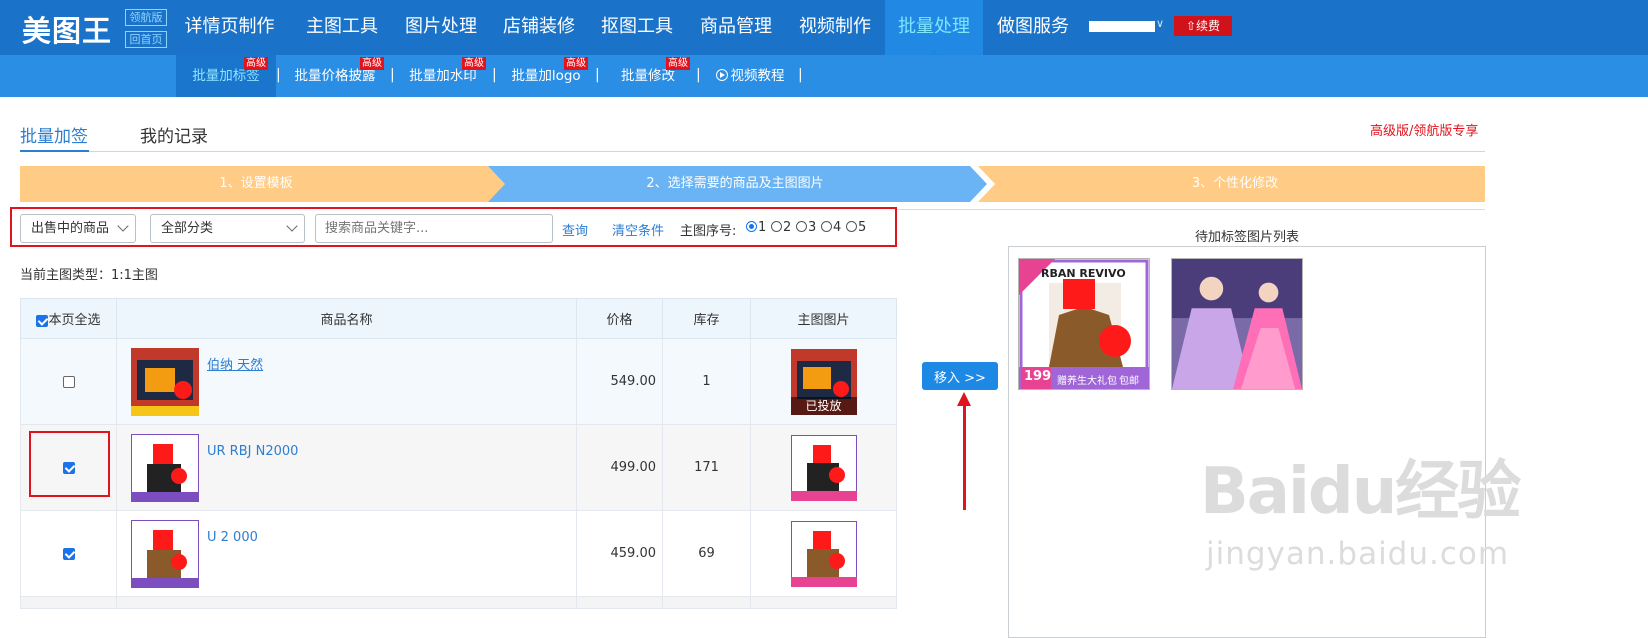  What do you see at coordinates (751, 226) in the screenshot?
I see `radio-checked-icon` at bounding box center [751, 226].